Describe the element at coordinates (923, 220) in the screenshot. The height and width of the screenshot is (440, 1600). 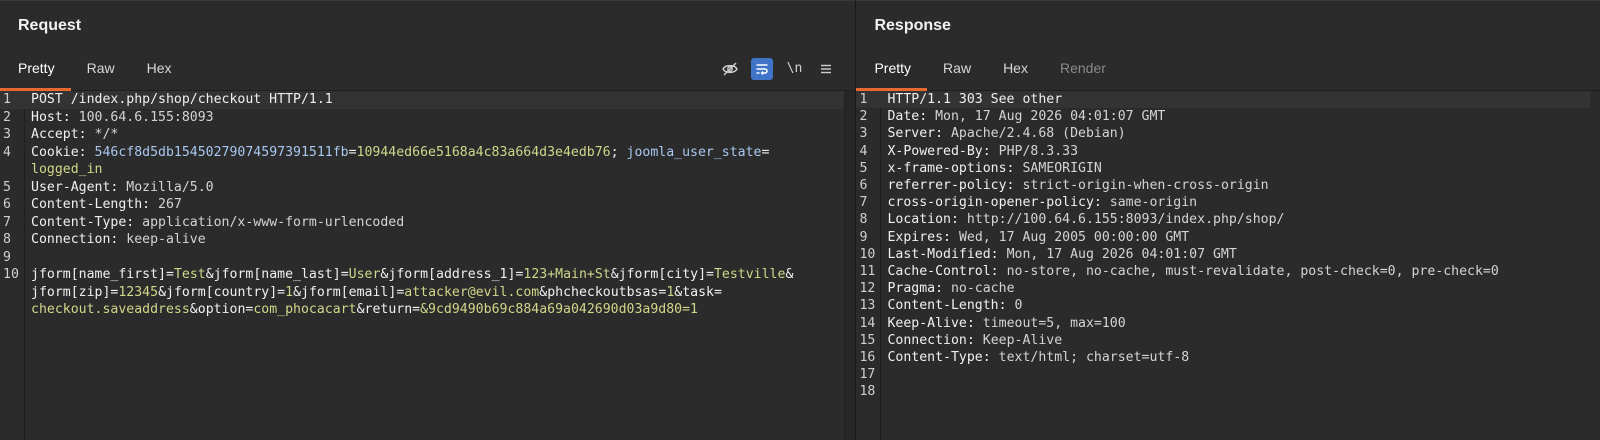
I see `header-name: Location:` at that location.